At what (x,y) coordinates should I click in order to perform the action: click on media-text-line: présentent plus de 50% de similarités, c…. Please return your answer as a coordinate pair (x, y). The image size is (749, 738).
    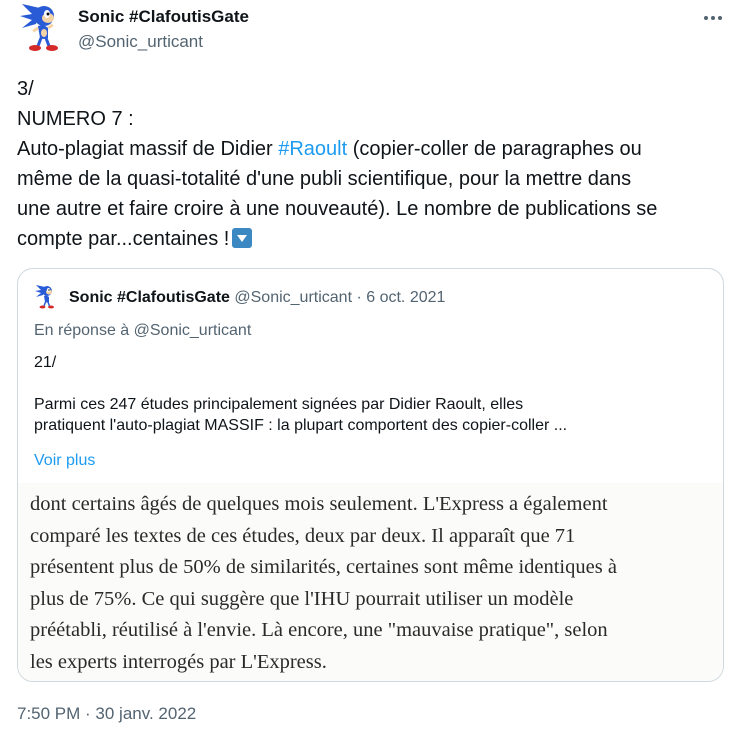
    Looking at the image, I should click on (323, 567).